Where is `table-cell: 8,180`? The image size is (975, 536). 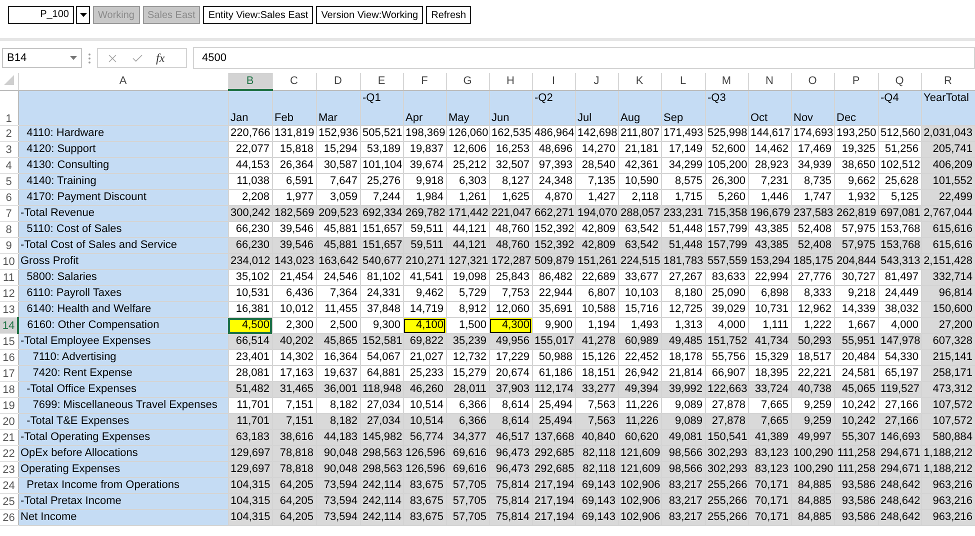
table-cell: 8,180 is located at coordinates (683, 294).